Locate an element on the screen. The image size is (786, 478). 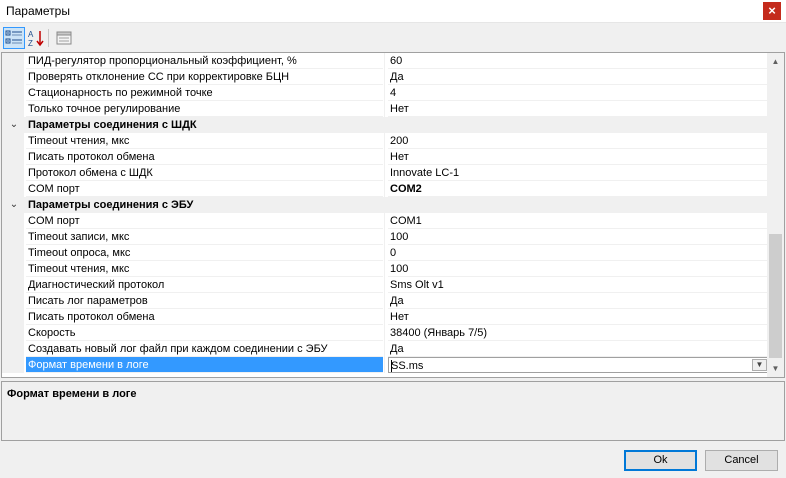
property-value: COM1 is located at coordinates (578, 221).